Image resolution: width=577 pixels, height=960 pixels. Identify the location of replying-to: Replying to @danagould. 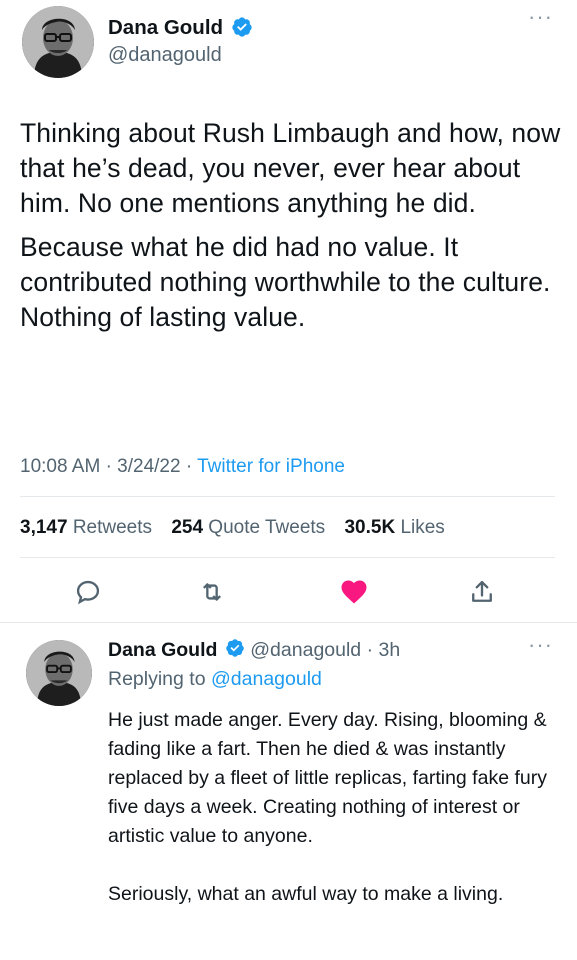
(215, 679).